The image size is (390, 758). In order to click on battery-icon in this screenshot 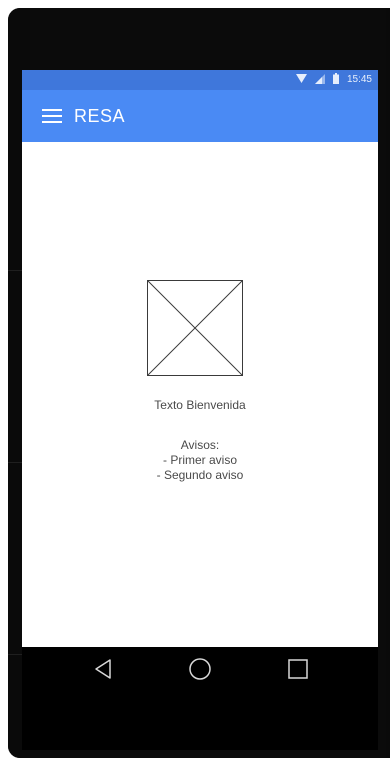, I will do `click(335, 80)`.